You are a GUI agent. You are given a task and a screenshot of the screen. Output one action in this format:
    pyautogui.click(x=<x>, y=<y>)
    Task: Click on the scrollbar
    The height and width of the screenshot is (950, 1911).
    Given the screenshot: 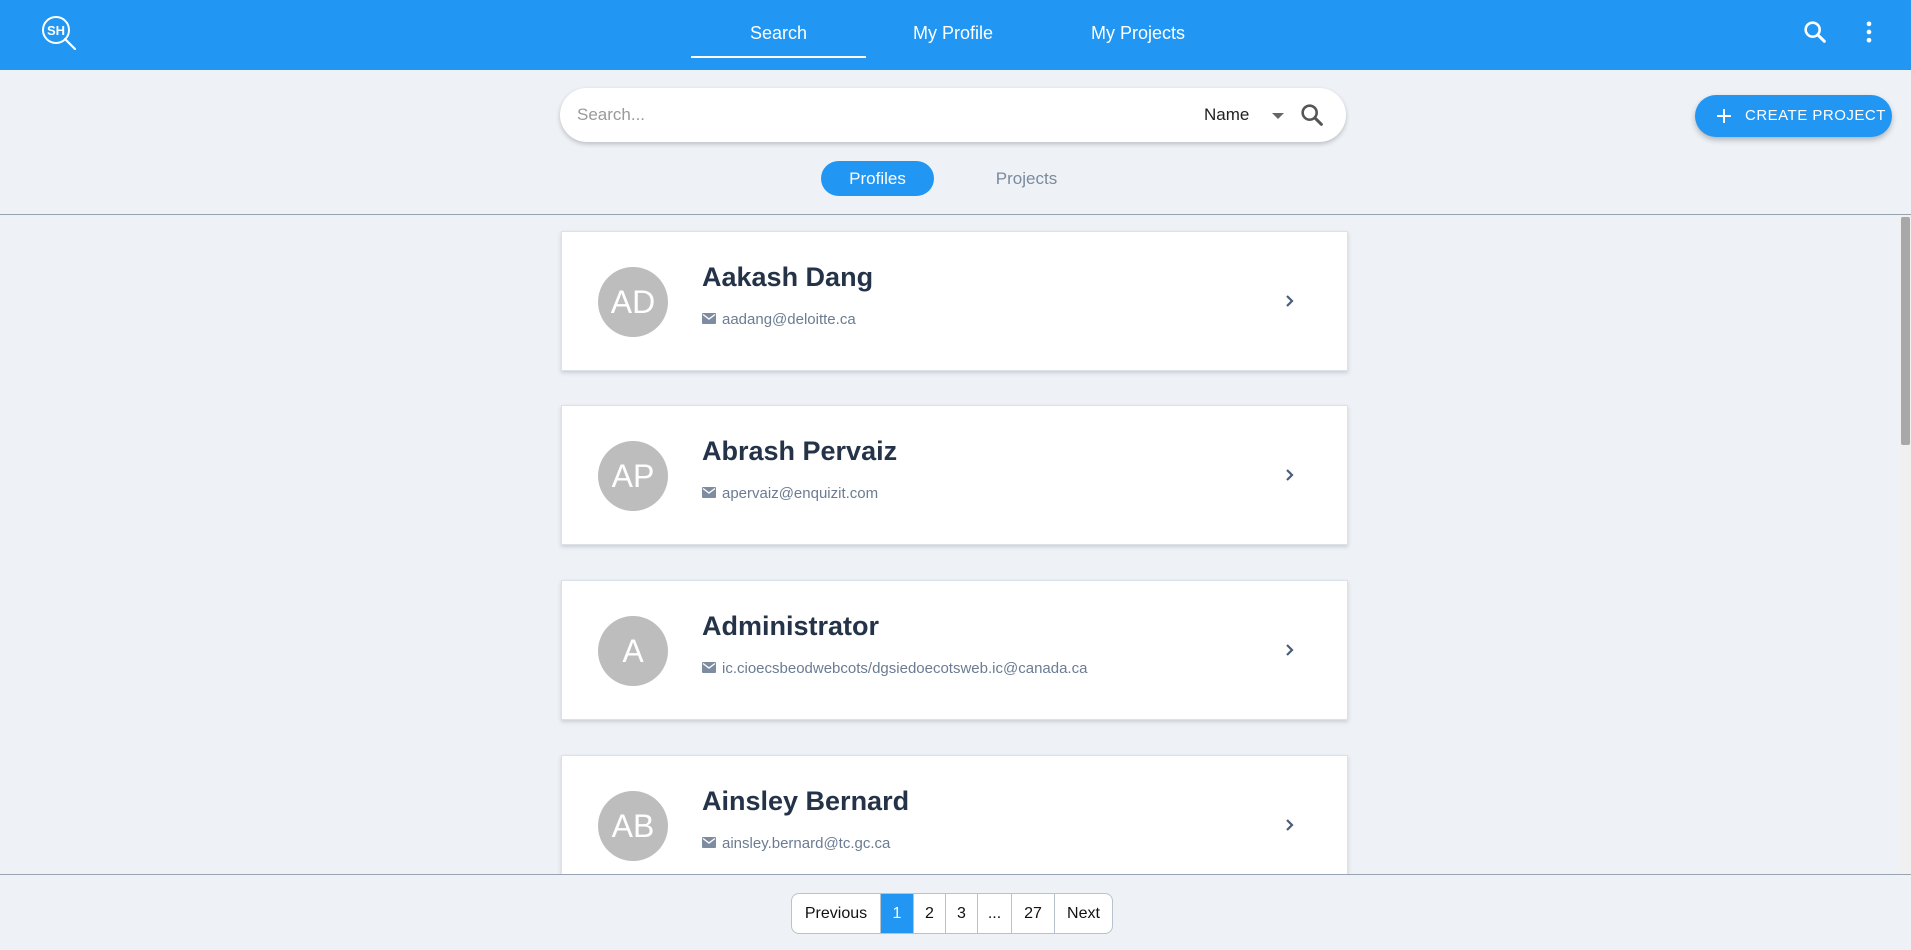 What is the action you would take?
    pyautogui.click(x=1905, y=544)
    